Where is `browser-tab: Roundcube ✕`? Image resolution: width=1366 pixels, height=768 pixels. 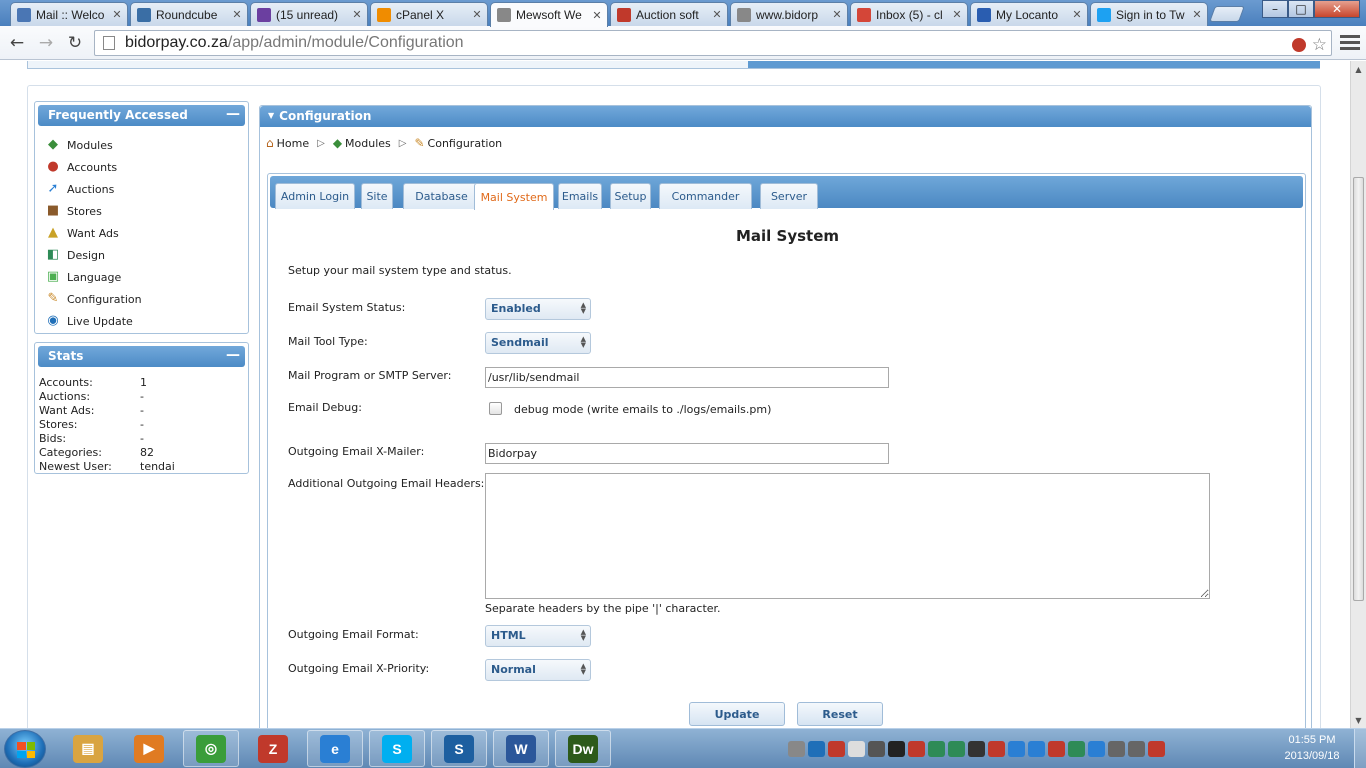 browser-tab: Roundcube ✕ is located at coordinates (189, 14).